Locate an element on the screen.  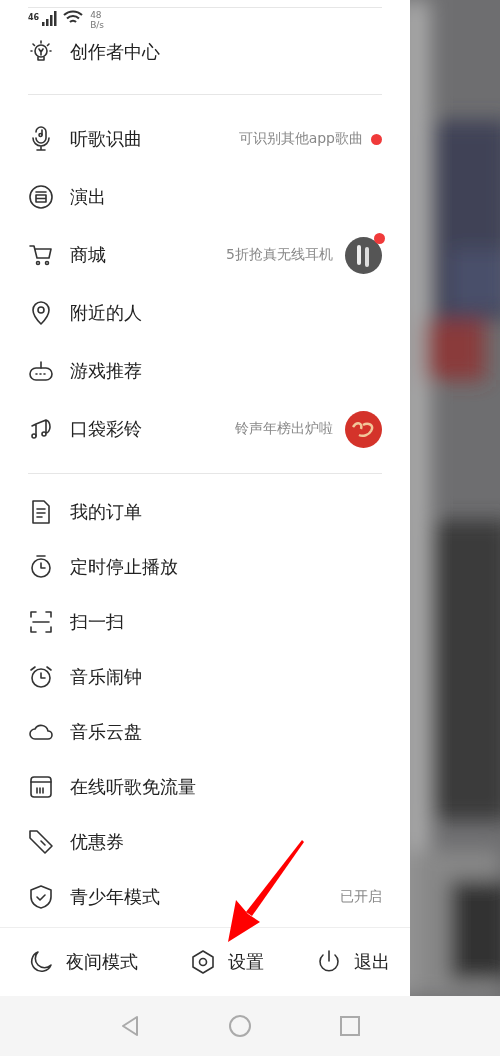
bottom-button: 退出 is located at coordinates (353, 962).